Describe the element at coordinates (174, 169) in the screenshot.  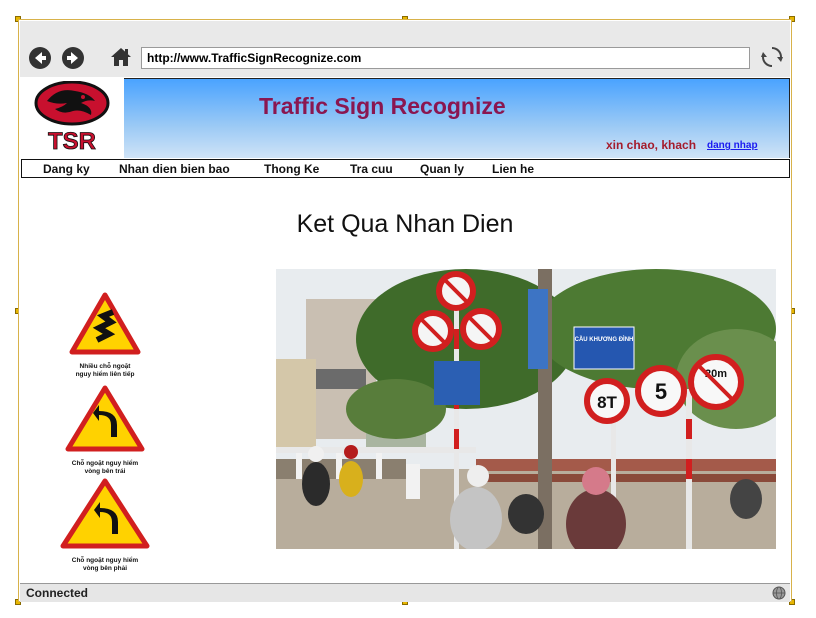
I see `menu-item-nhan-dien: Nhan dien bien bao` at that location.